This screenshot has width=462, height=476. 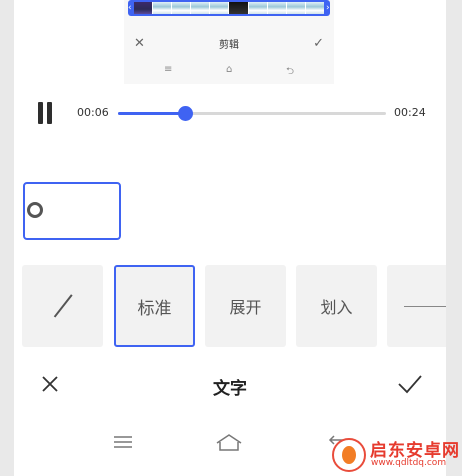 What do you see at coordinates (185, 113) in the screenshot?
I see `progress-knob` at bounding box center [185, 113].